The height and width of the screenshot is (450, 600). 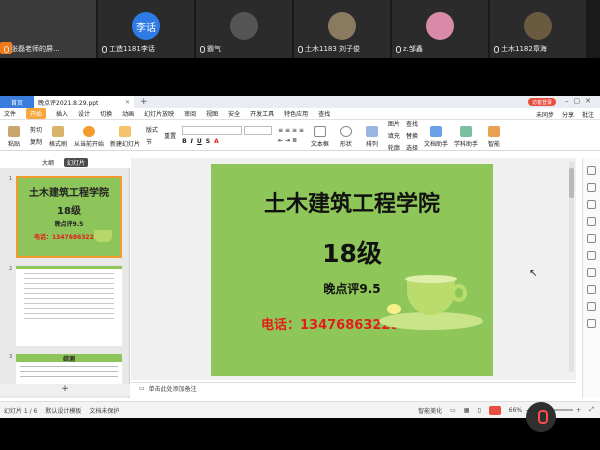 What do you see at coordinates (435, 131) in the screenshot?
I see `assistant-icon` at bounding box center [435, 131].